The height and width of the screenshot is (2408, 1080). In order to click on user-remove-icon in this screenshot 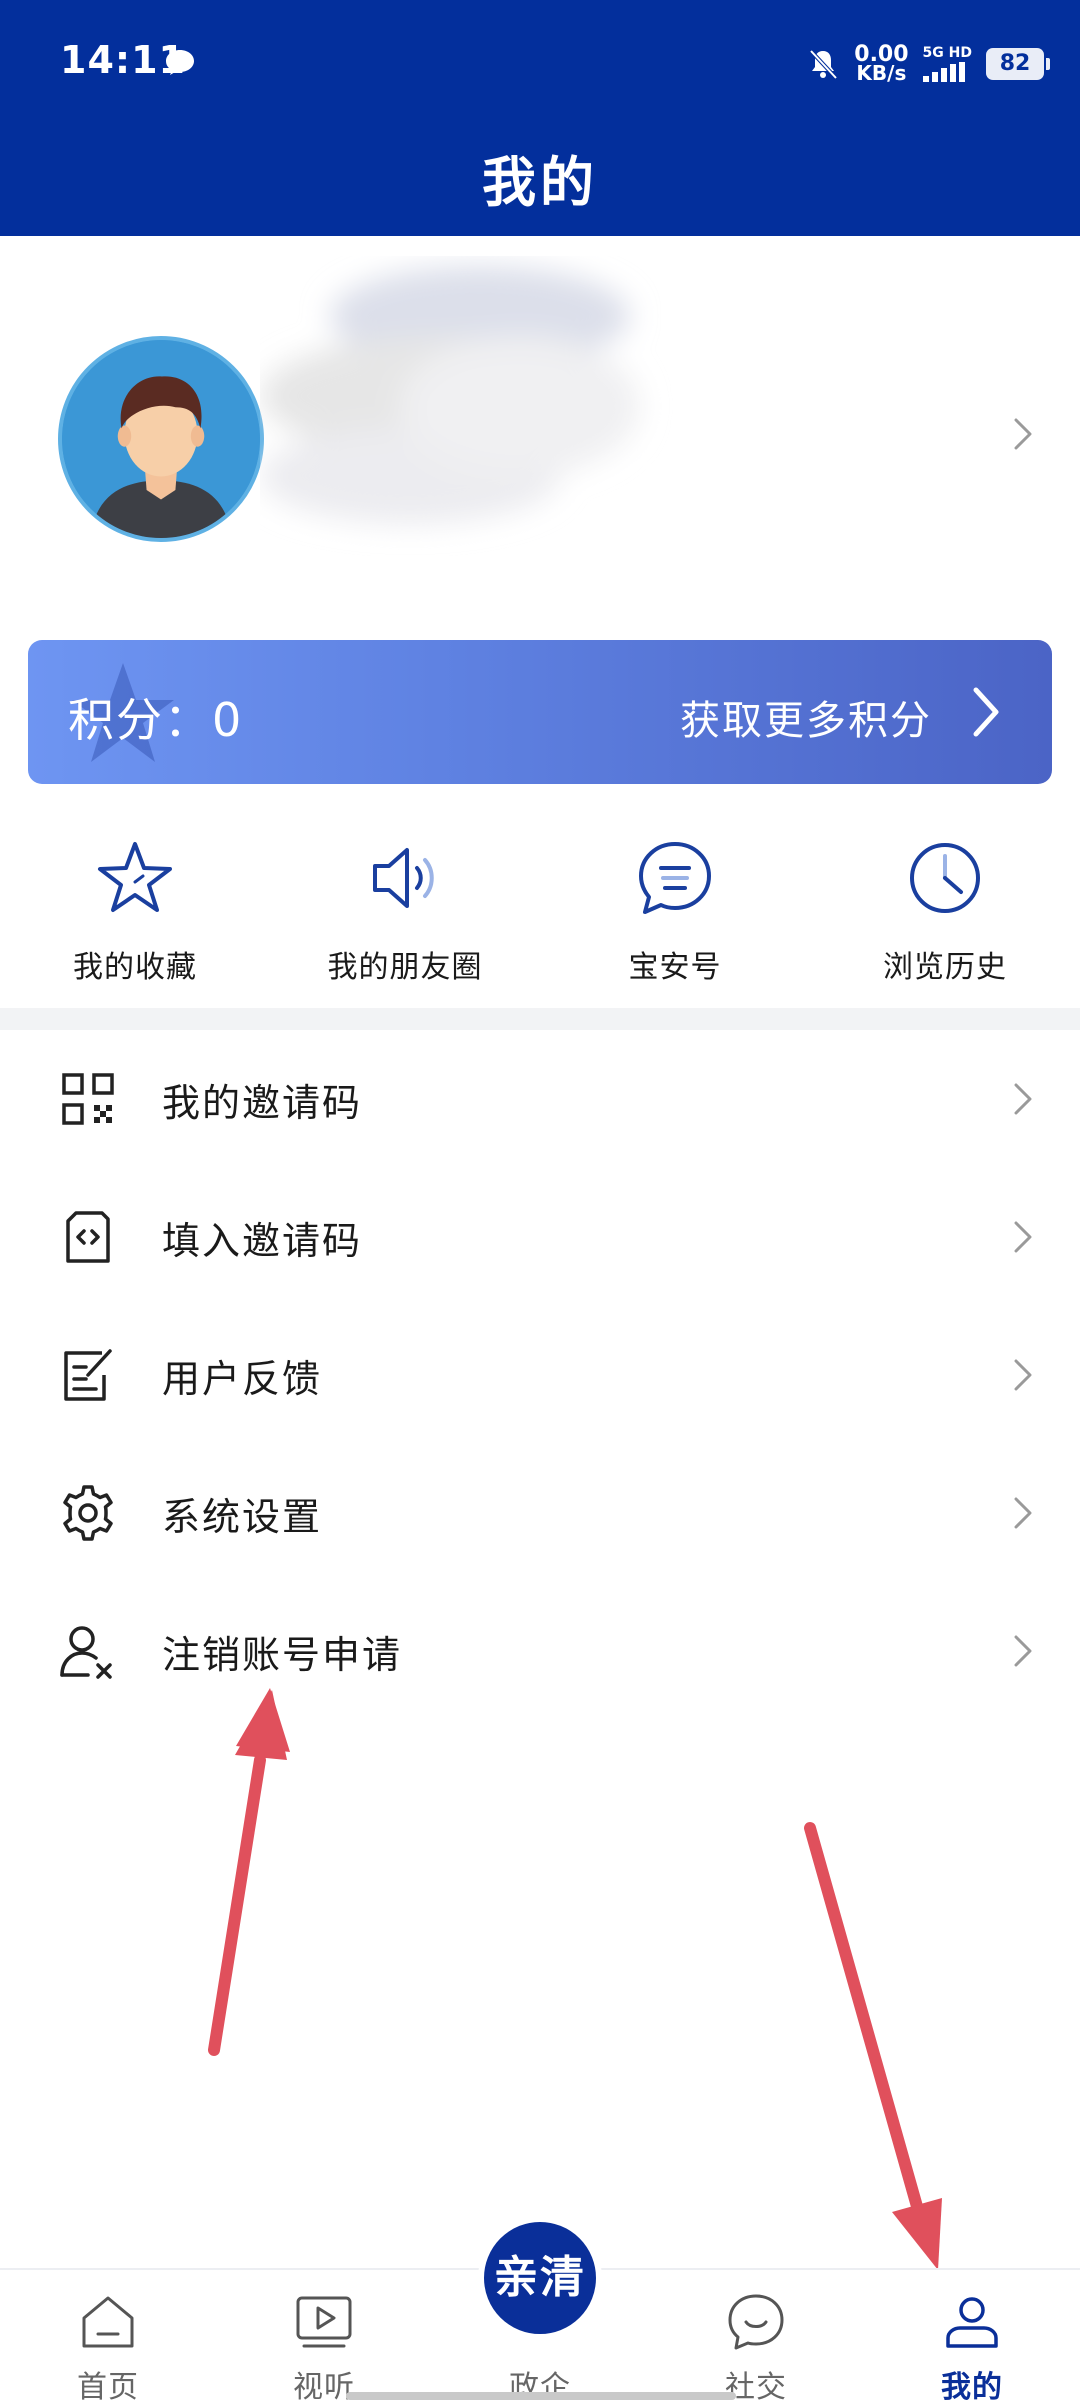, I will do `click(86, 1652)`.